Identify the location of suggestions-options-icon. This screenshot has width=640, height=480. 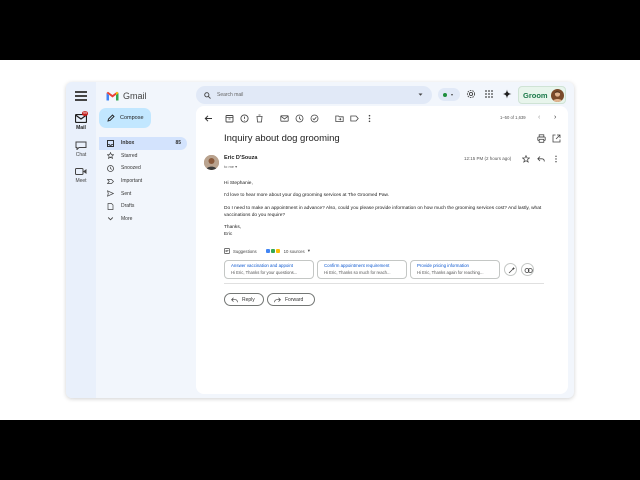
(528, 270).